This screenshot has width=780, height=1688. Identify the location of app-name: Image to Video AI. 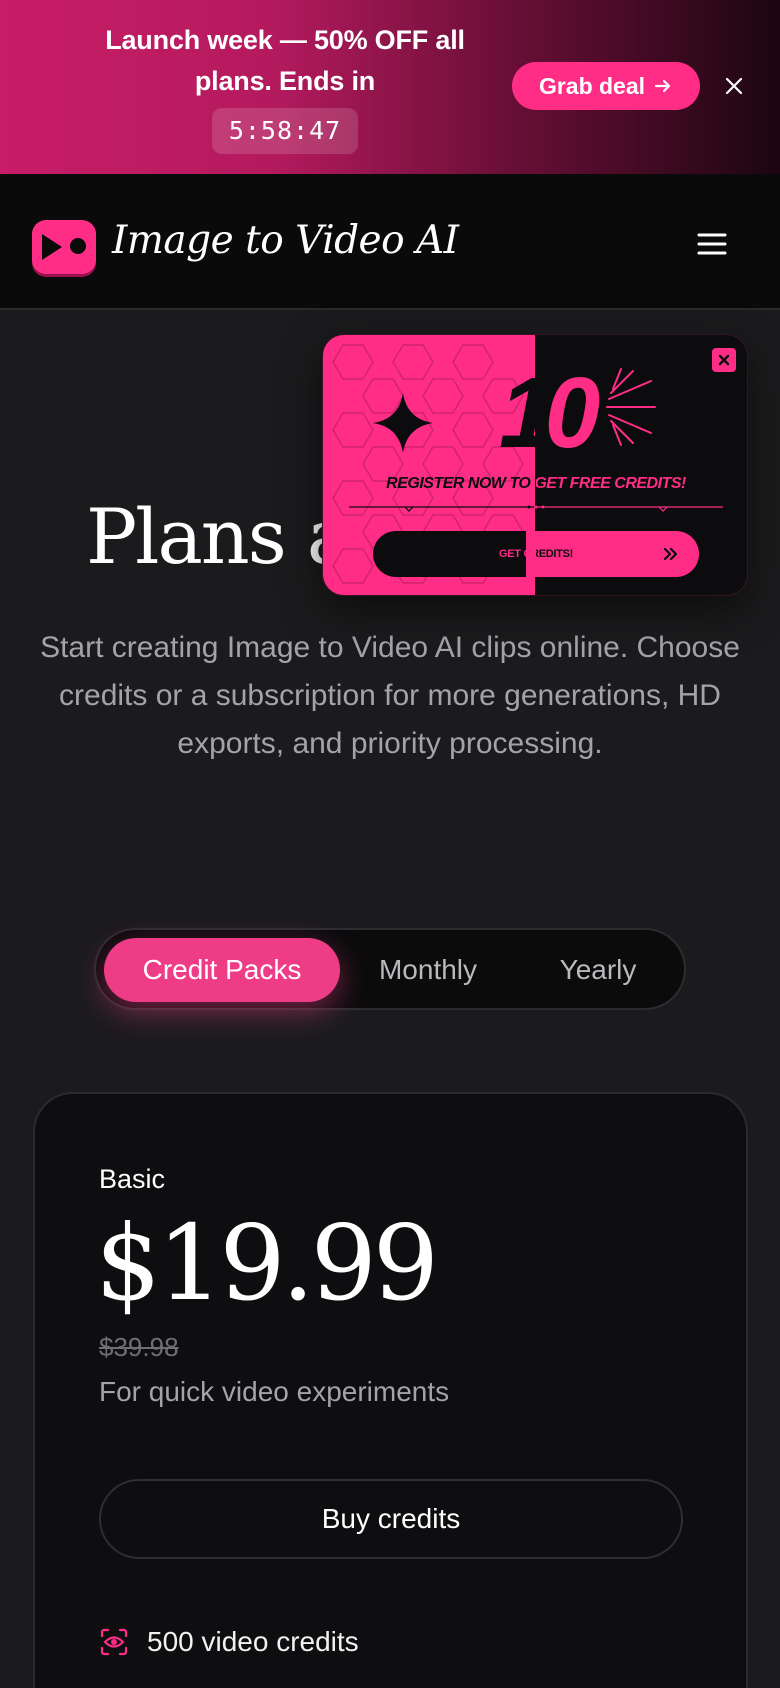
(285, 240).